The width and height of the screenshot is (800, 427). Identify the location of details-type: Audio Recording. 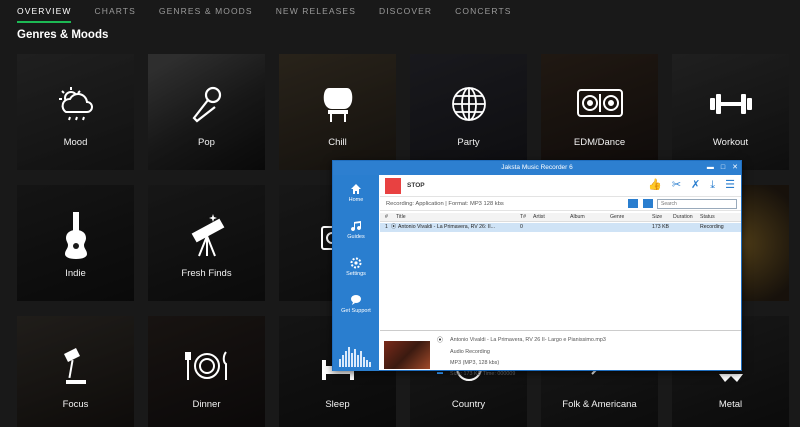
(470, 352).